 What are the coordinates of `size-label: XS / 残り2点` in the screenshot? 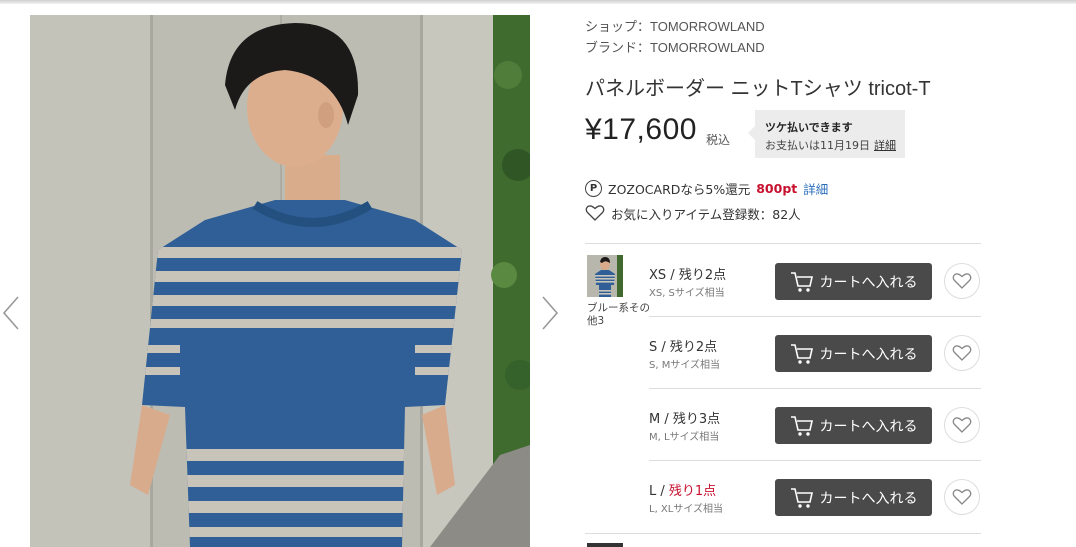 It's located at (687, 273).